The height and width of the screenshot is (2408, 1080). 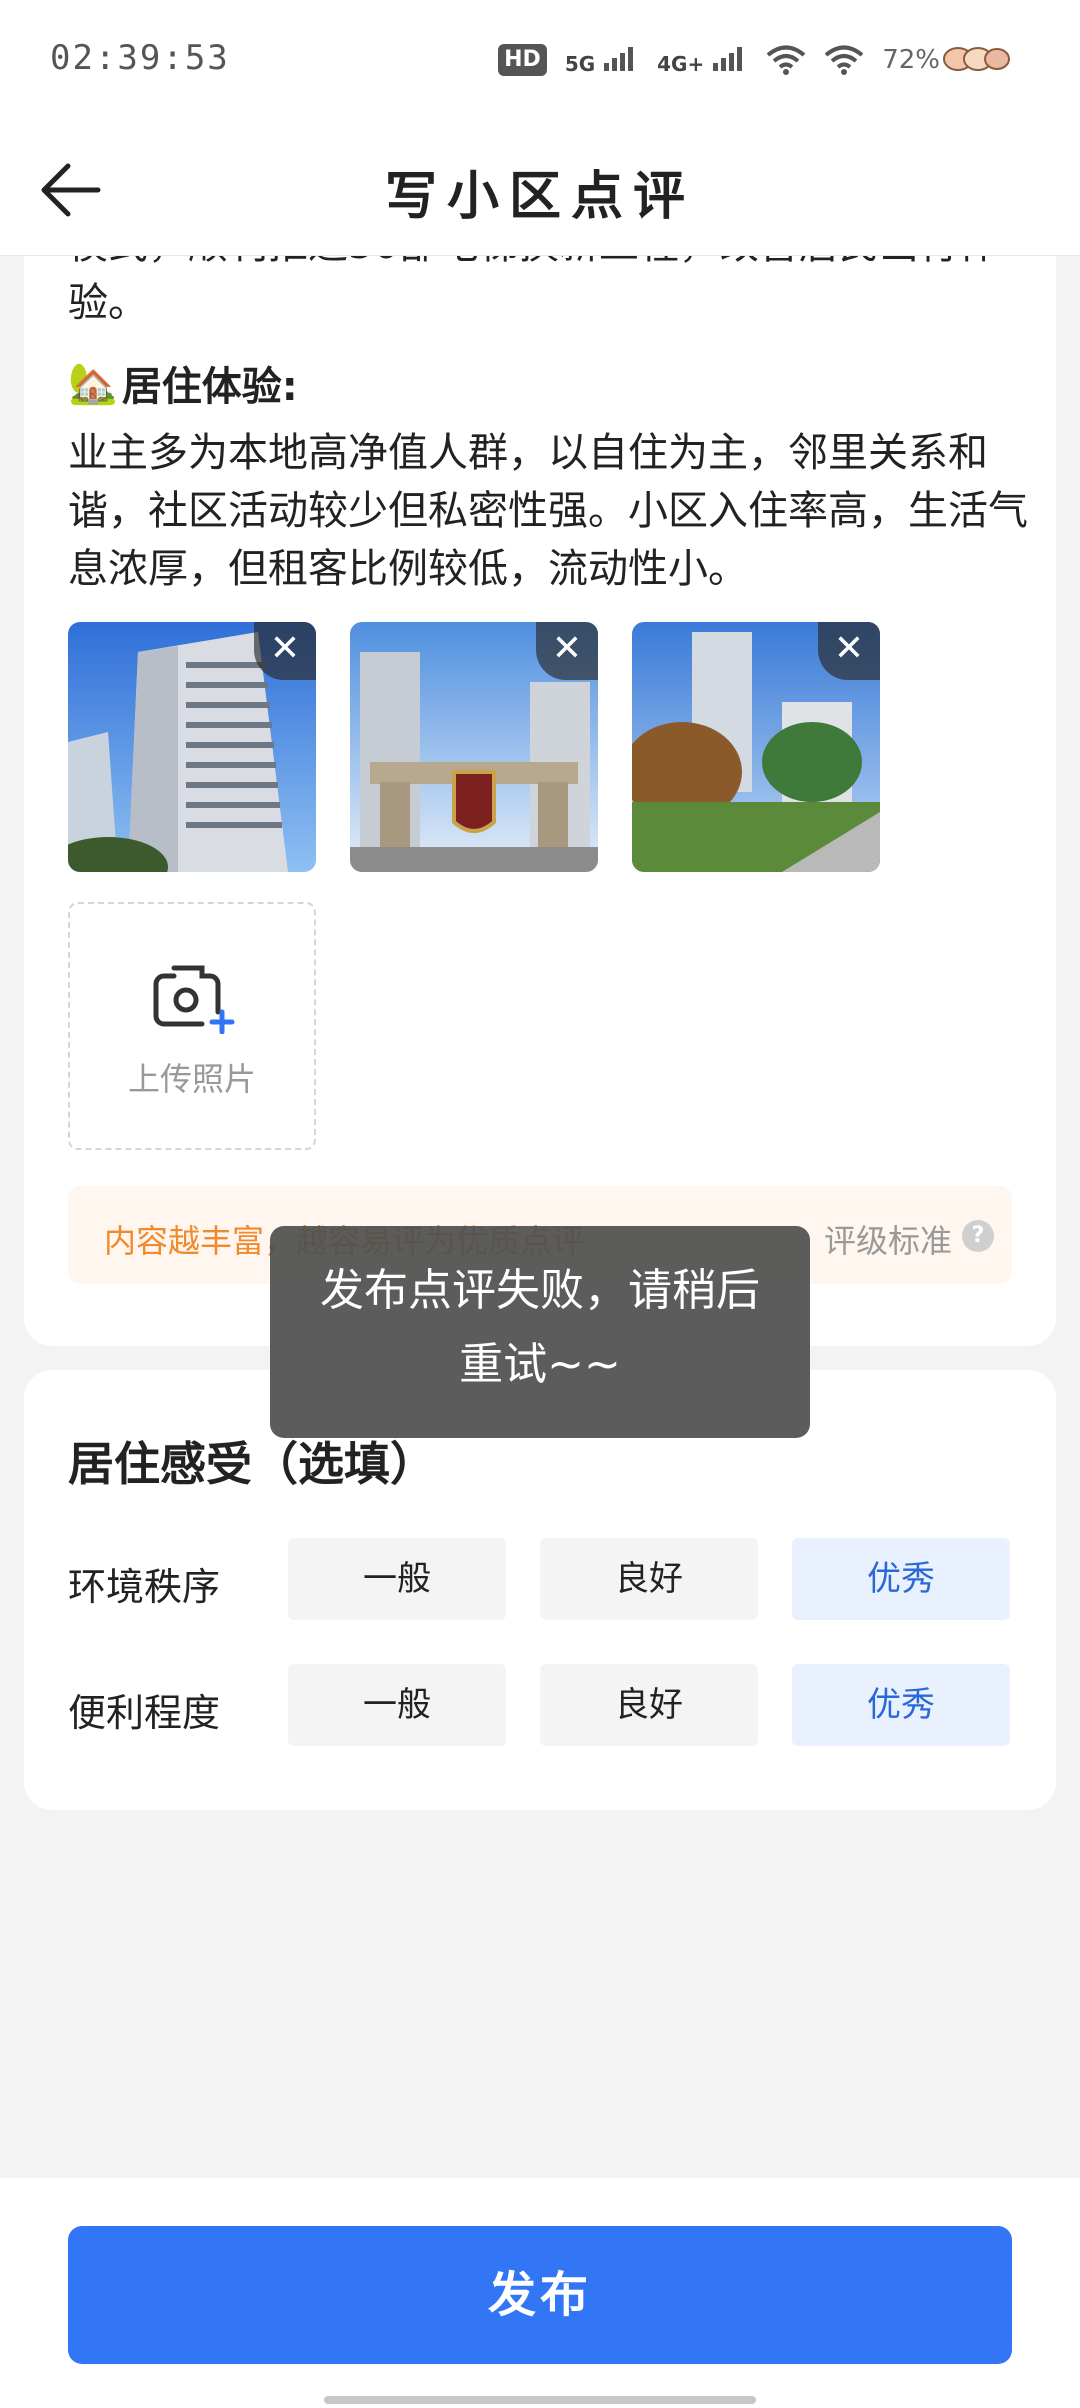 I want to click on hd-badge: HD, so click(x=522, y=60).